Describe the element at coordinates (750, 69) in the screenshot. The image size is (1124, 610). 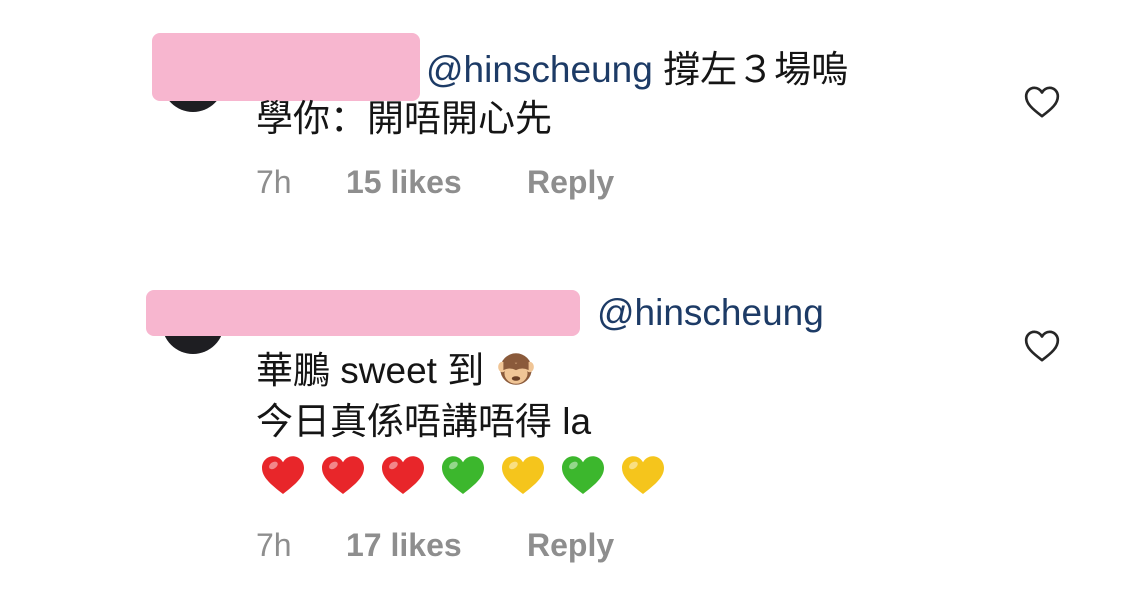
I see `comment-text: 撐左３場嗚` at that location.